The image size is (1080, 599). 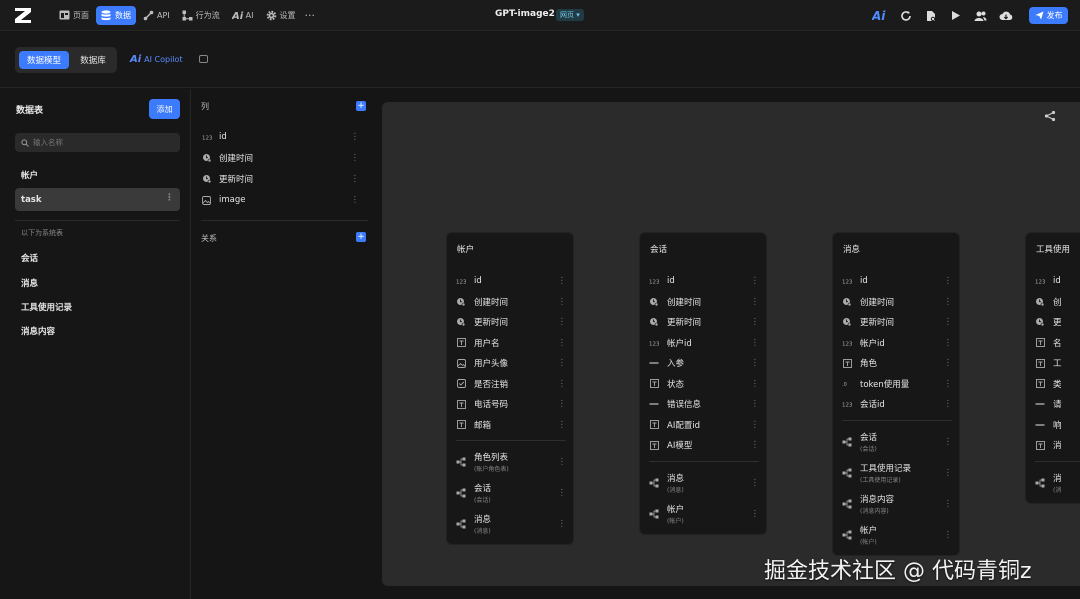 I want to click on column-row: 更新时间 ⋮, so click(x=284, y=179).